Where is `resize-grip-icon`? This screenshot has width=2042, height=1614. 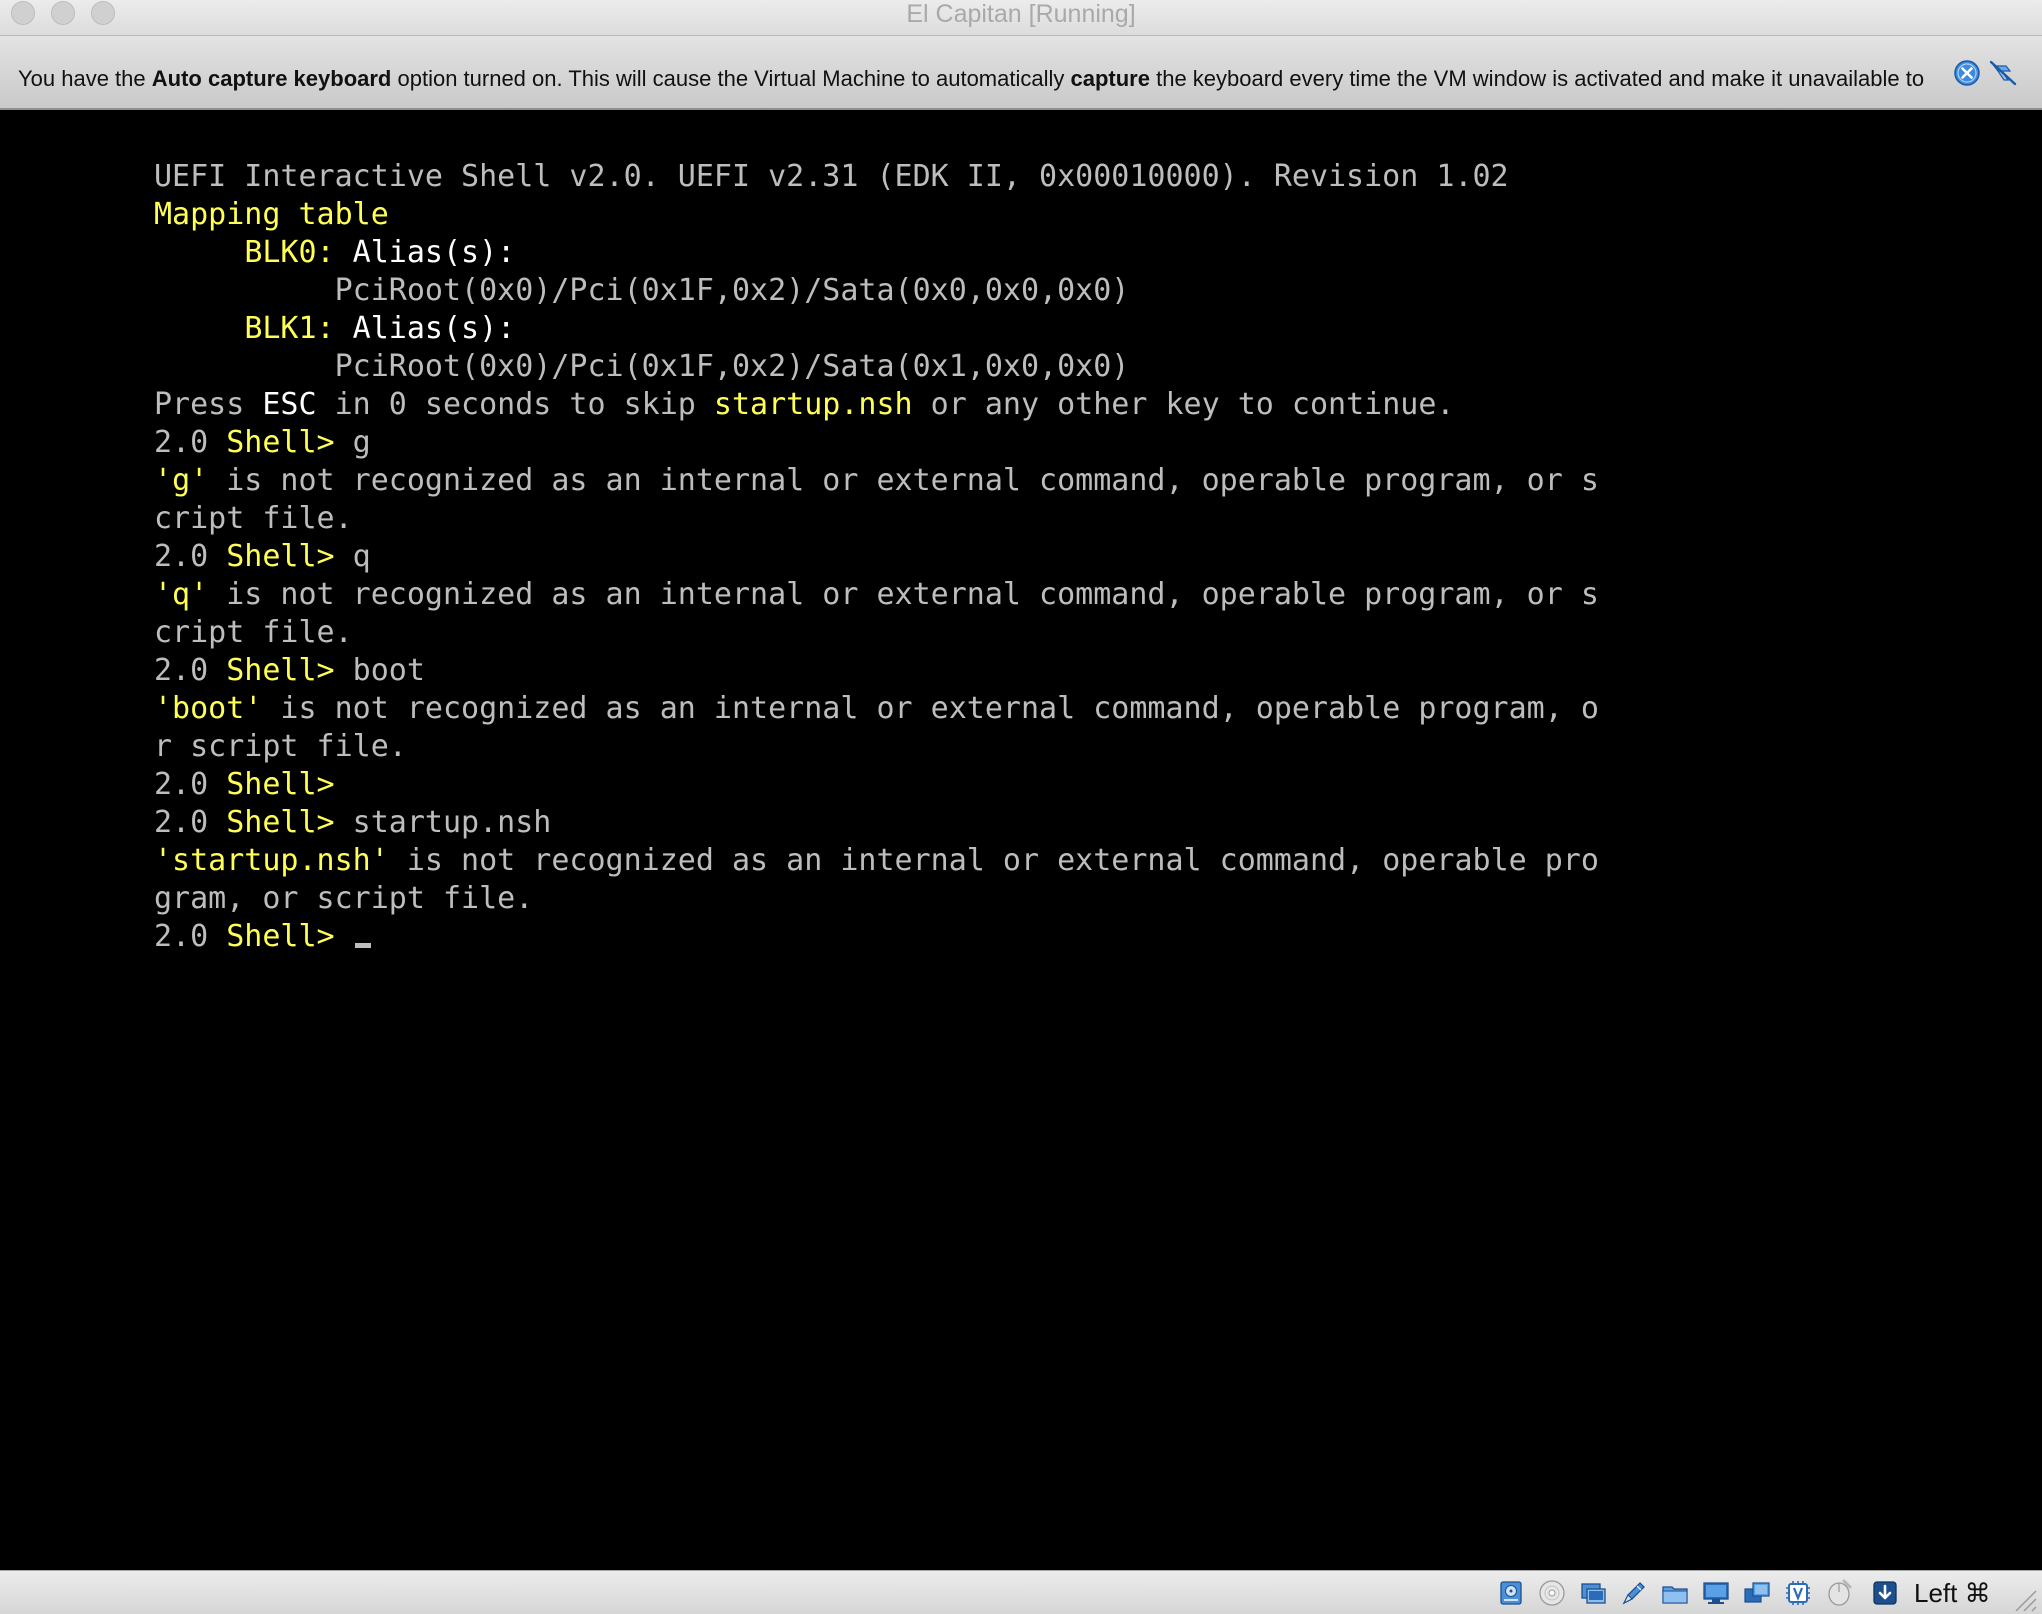
resize-grip-icon is located at coordinates (2024, 1599).